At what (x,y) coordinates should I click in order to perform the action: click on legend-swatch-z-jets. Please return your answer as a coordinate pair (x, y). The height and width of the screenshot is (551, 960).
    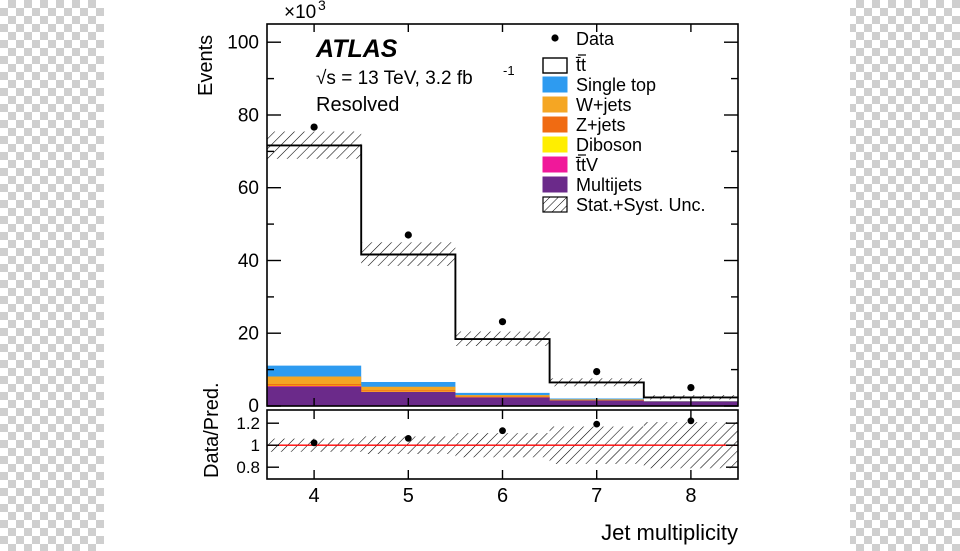
    Looking at the image, I should click on (555, 124).